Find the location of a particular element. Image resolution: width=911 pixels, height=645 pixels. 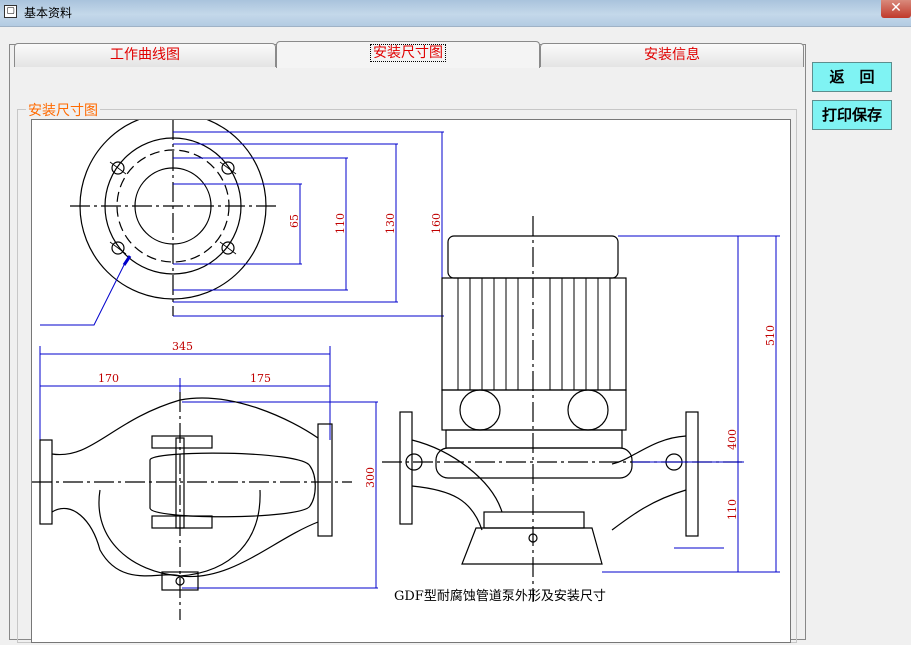

window-title: 基本资料 is located at coordinates (48, 13).